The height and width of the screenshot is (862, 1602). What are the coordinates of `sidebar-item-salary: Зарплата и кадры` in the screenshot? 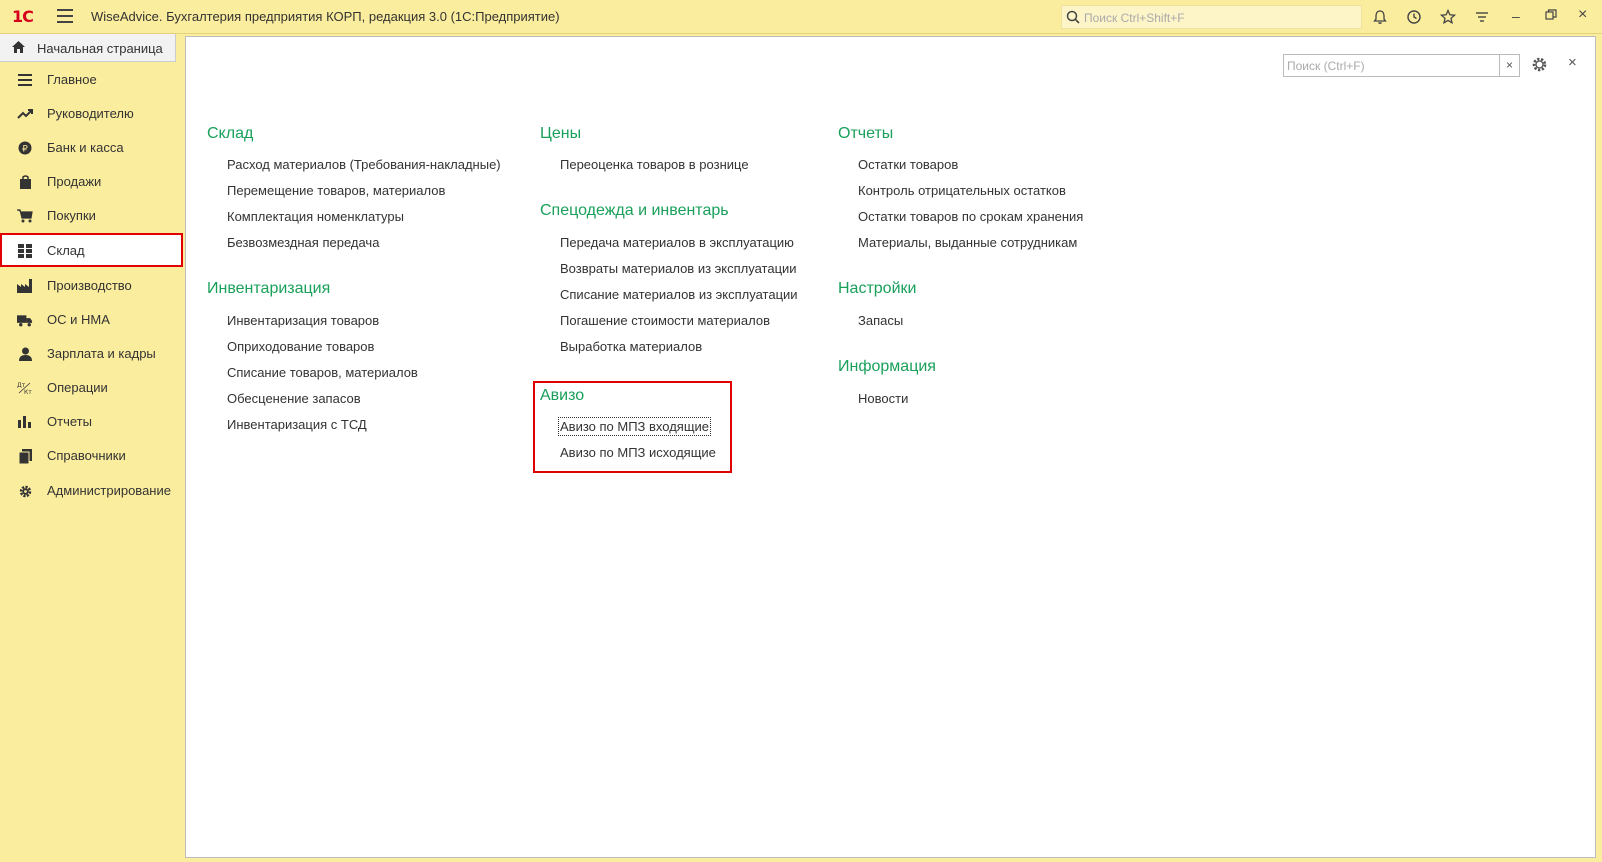 It's located at (91, 353).